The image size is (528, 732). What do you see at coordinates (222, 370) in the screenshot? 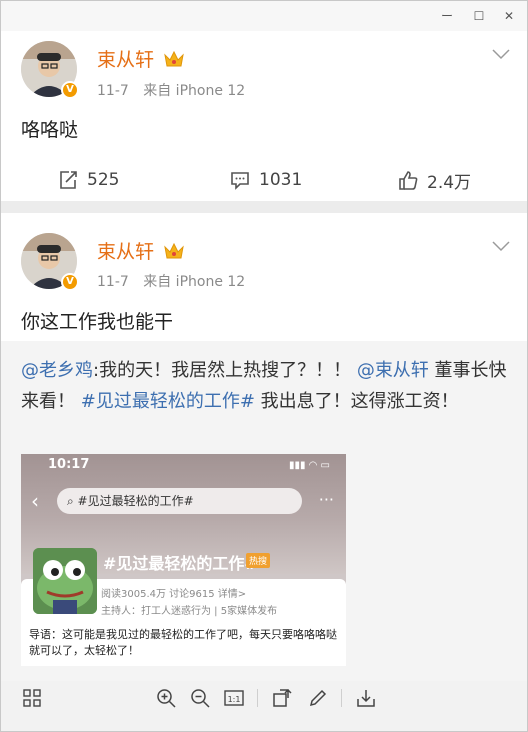
I see `repost-text-segment: :我的天！我居然上热搜了？！！` at bounding box center [222, 370].